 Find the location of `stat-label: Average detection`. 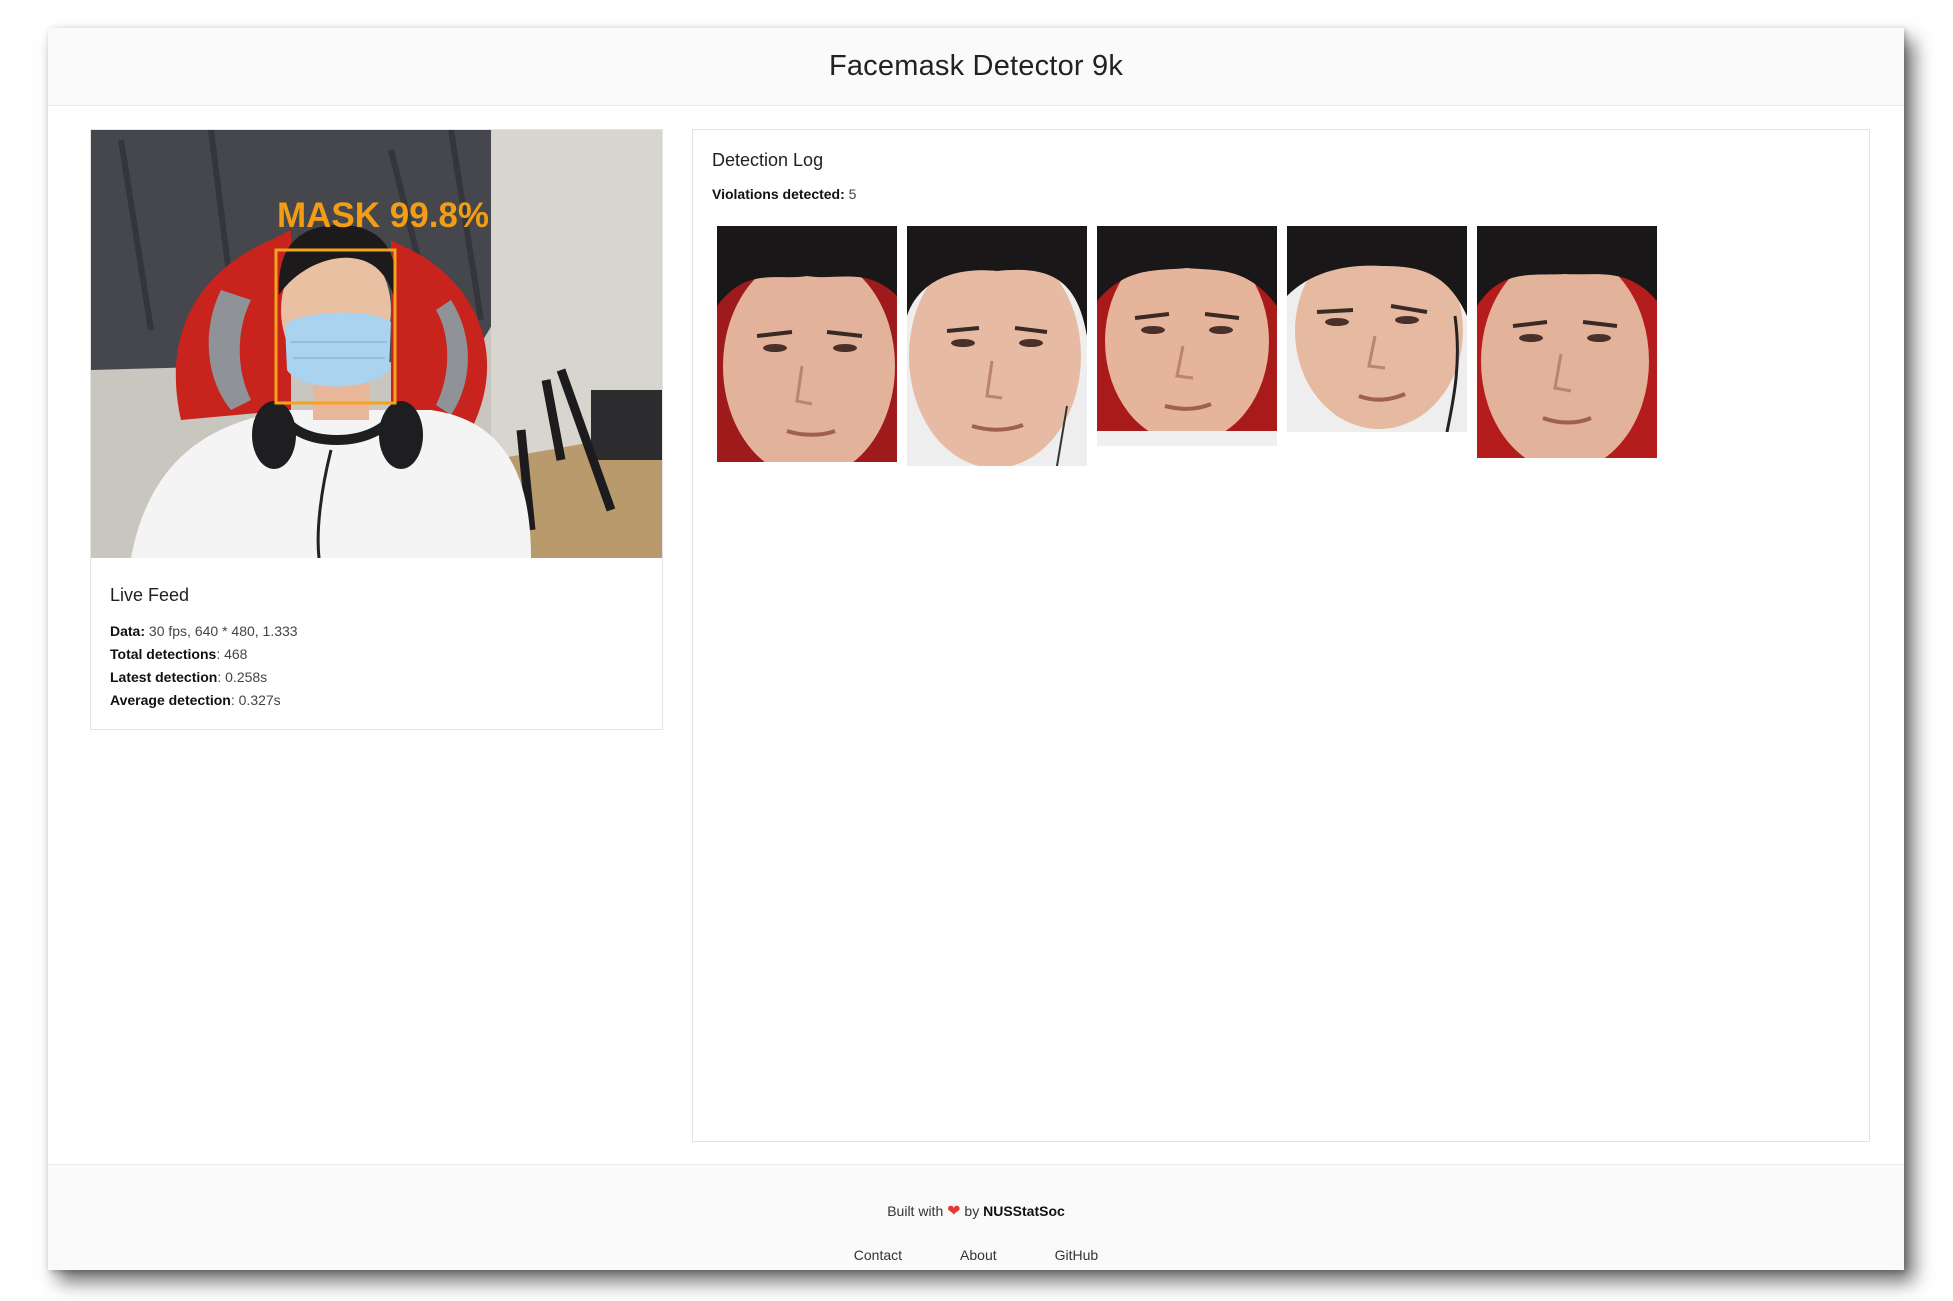

stat-label: Average detection is located at coordinates (170, 700).